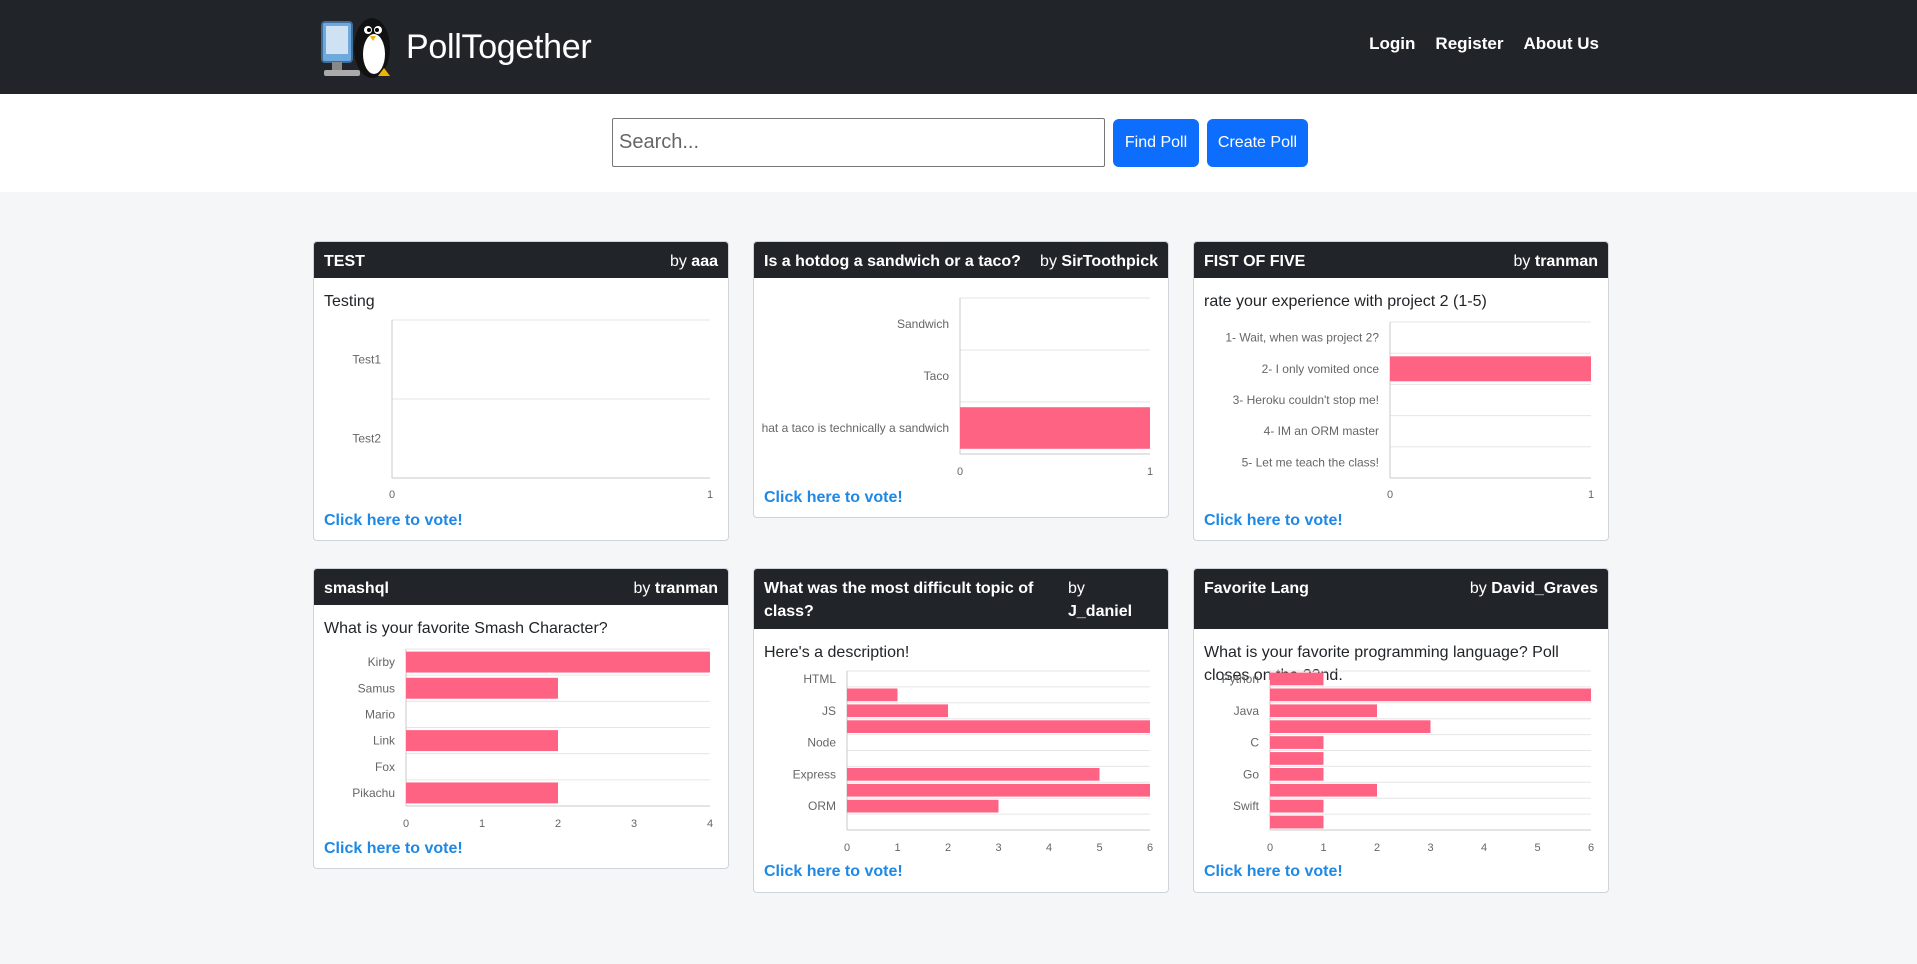 The width and height of the screenshot is (1917, 964). Describe the element at coordinates (1321, 369) in the screenshot. I see `chart-category-label: 2- I only vomited once` at that location.